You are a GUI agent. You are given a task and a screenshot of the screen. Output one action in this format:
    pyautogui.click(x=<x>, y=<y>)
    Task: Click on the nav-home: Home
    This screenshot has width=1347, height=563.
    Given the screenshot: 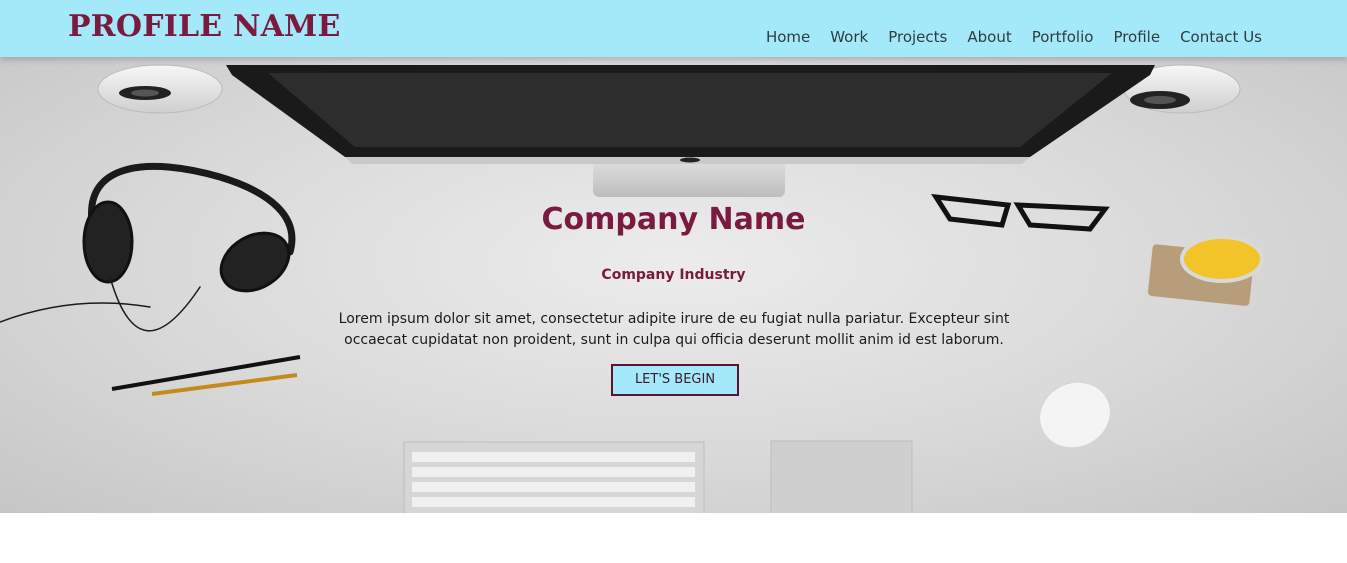 What is the action you would take?
    pyautogui.click(x=788, y=37)
    